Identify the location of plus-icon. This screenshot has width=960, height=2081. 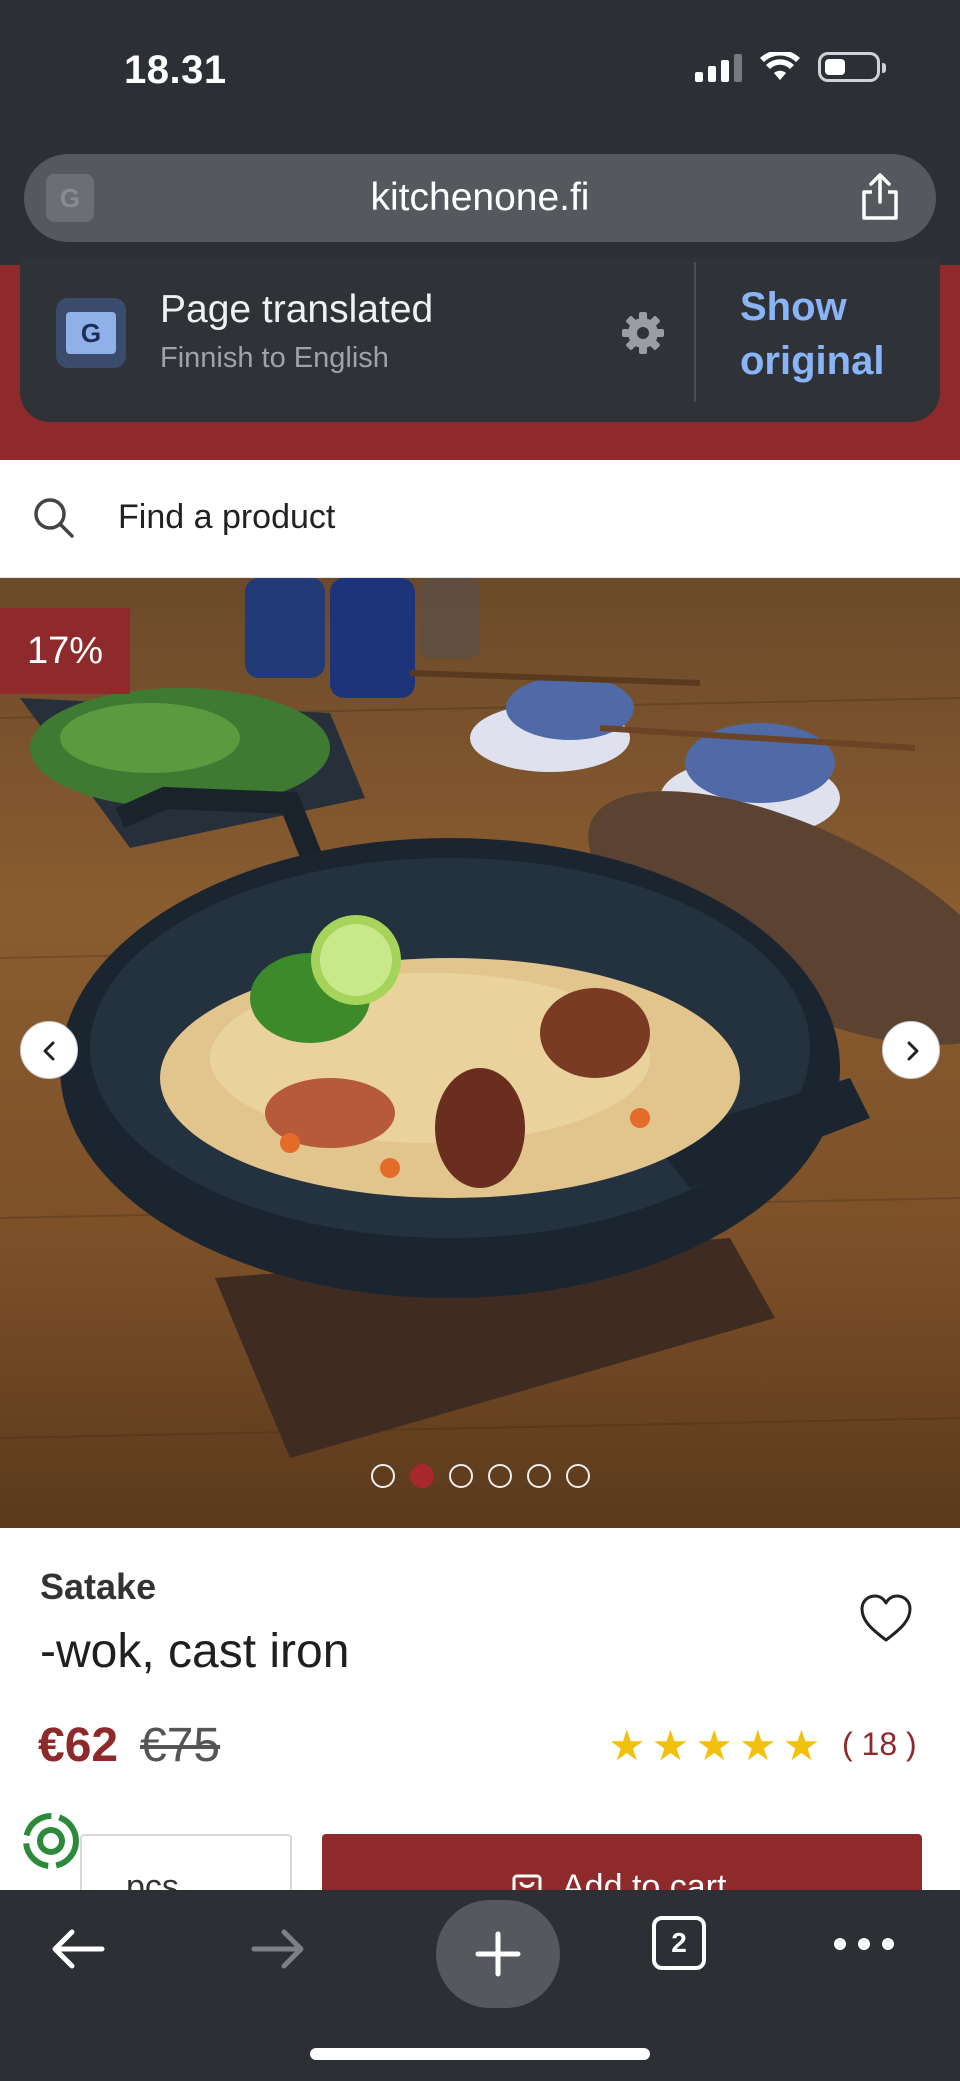
(498, 1954).